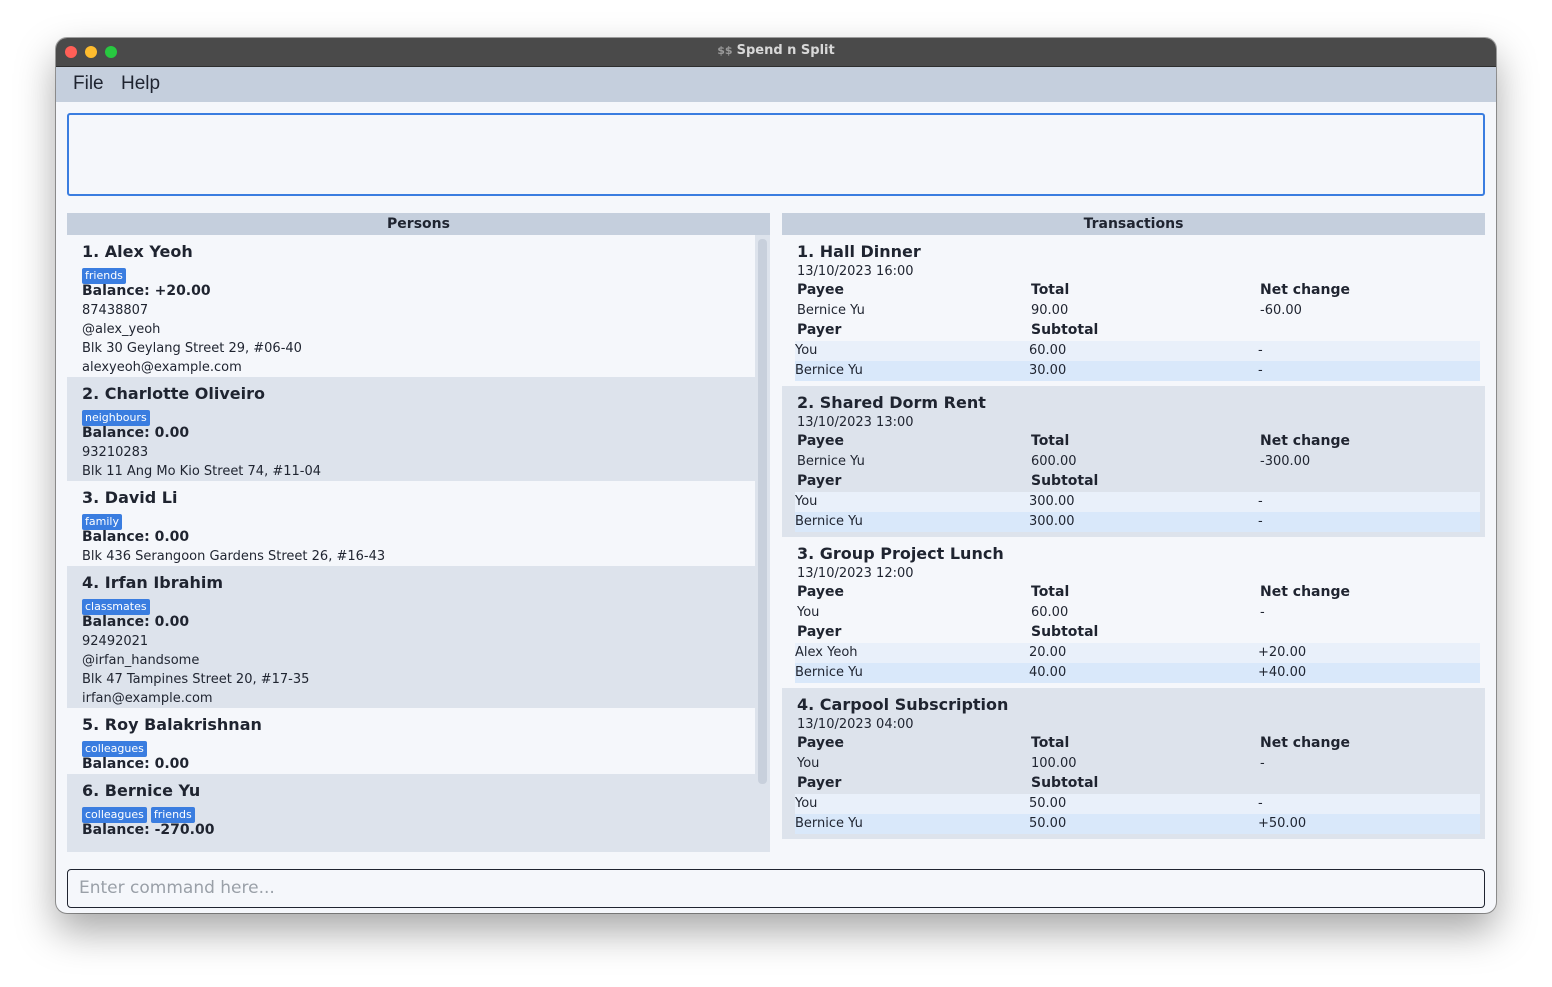 The image size is (1552, 987). Describe the element at coordinates (855, 271) in the screenshot. I see `transaction-date: 13/10/2023 16:00` at that location.